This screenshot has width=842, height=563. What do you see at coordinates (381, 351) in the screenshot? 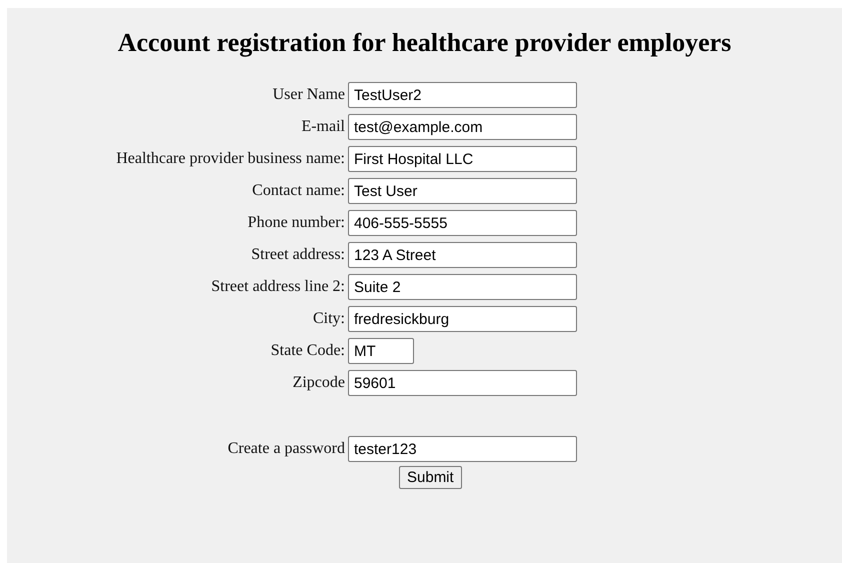
I see `input-field: MT` at bounding box center [381, 351].